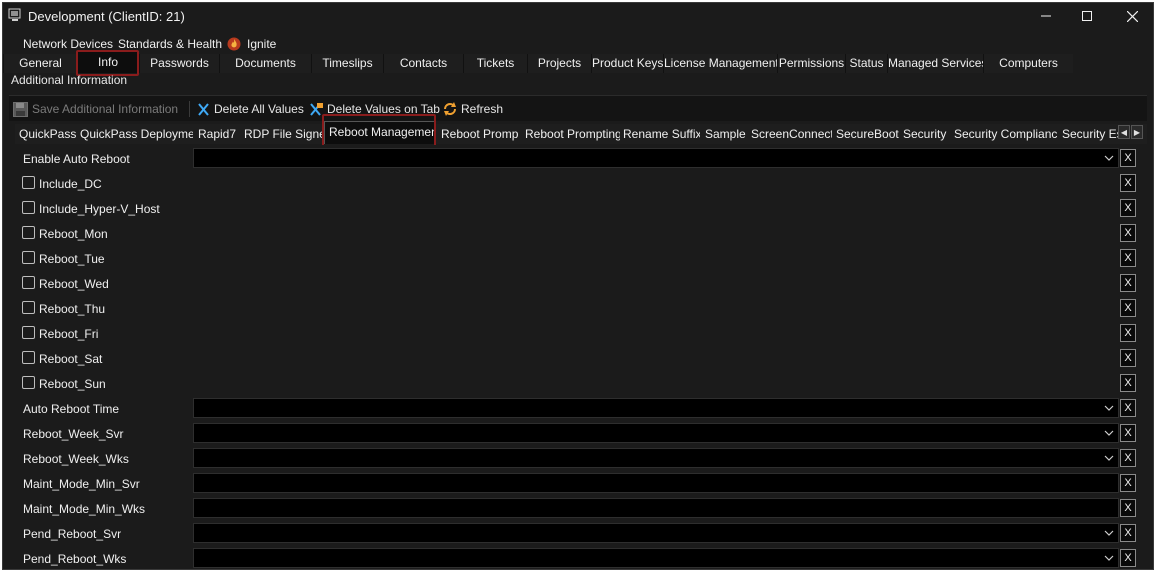  What do you see at coordinates (721, 63) in the screenshot?
I see `tab-license-management: License Management` at bounding box center [721, 63].